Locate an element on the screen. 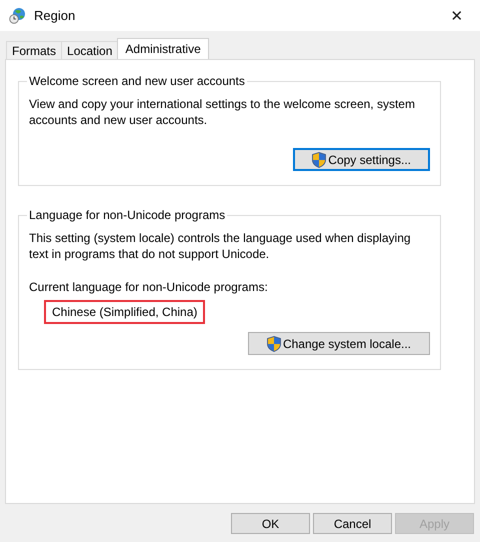 The image size is (480, 542). window-title: Region is located at coordinates (55, 15).